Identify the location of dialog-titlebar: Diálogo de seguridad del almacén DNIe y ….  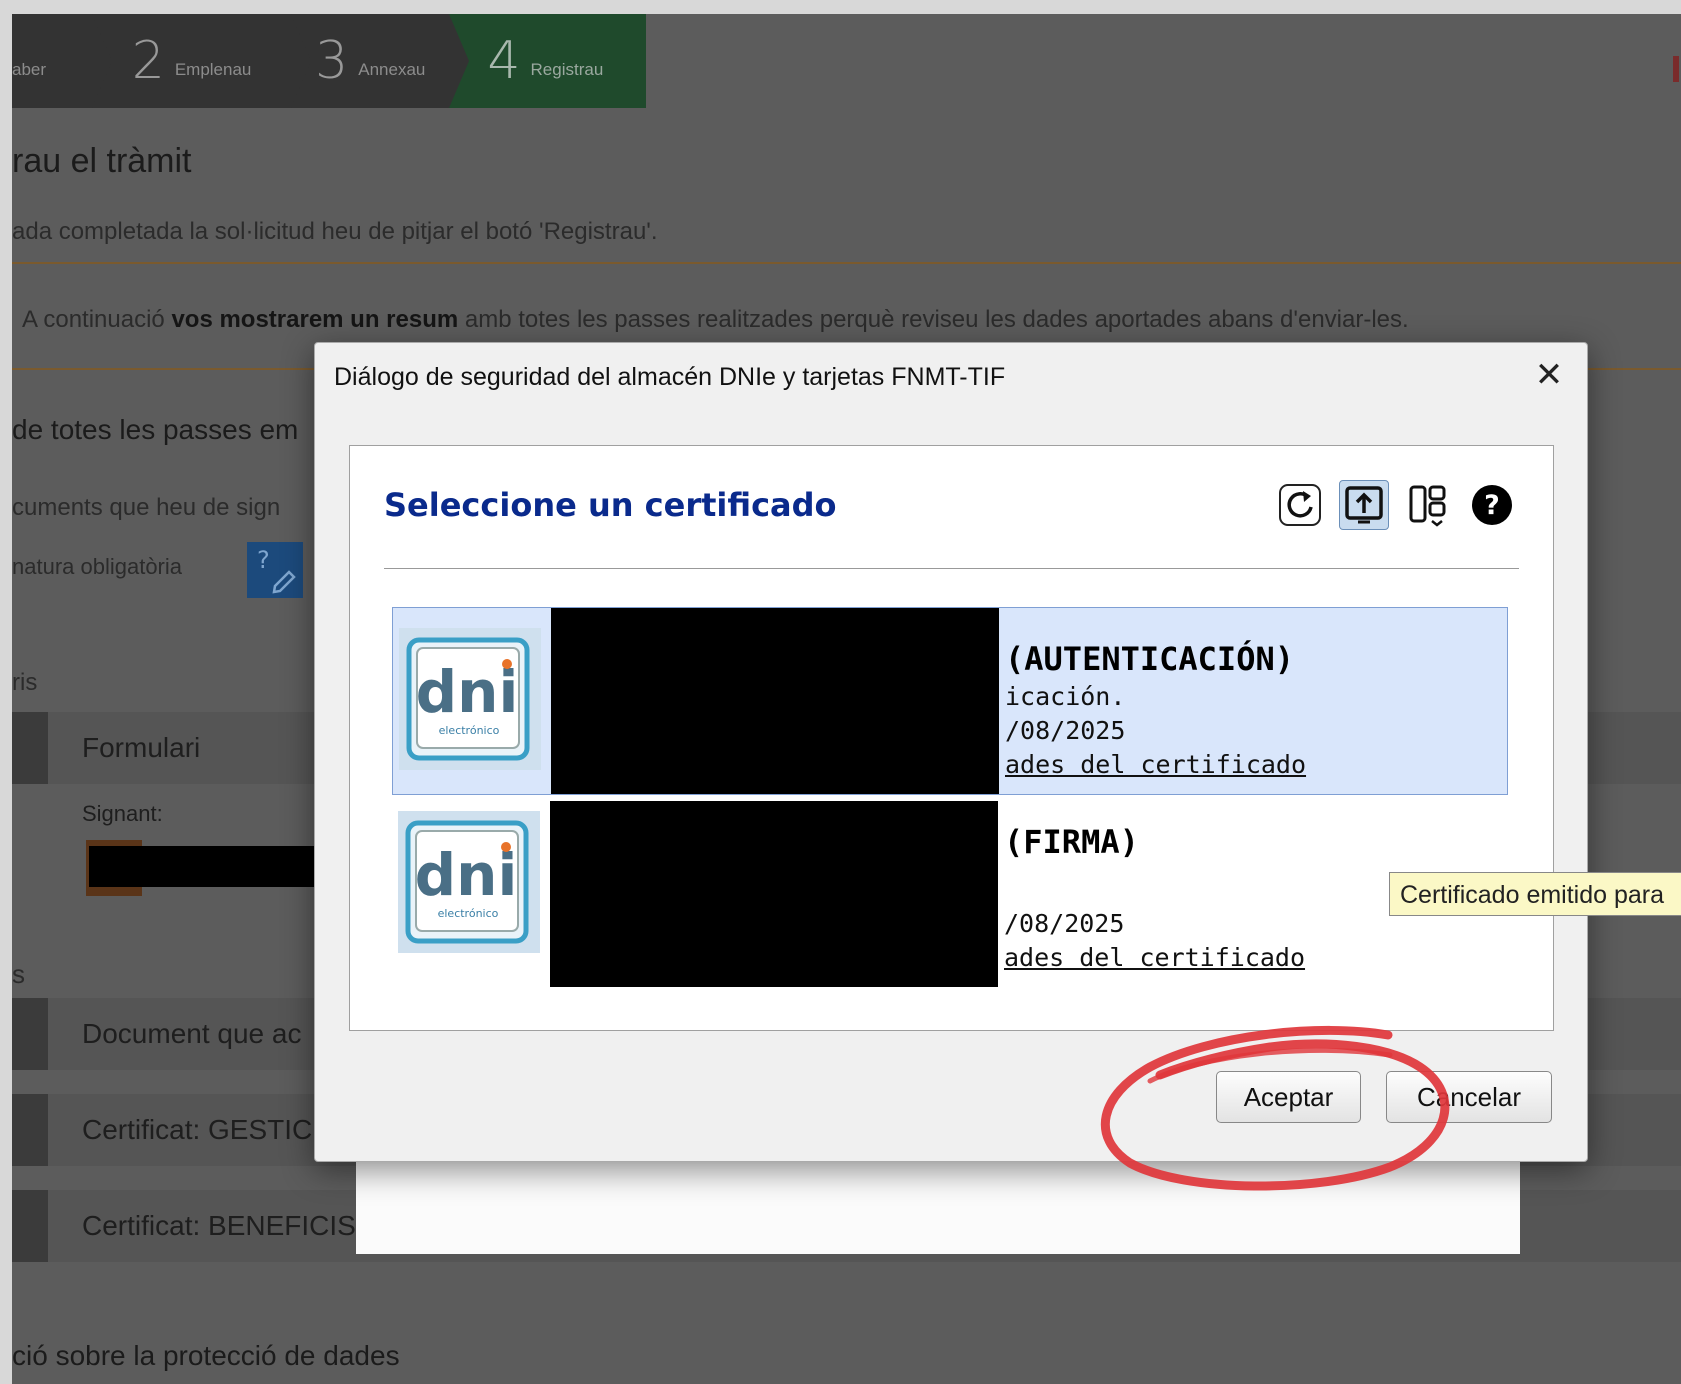
(951, 376).